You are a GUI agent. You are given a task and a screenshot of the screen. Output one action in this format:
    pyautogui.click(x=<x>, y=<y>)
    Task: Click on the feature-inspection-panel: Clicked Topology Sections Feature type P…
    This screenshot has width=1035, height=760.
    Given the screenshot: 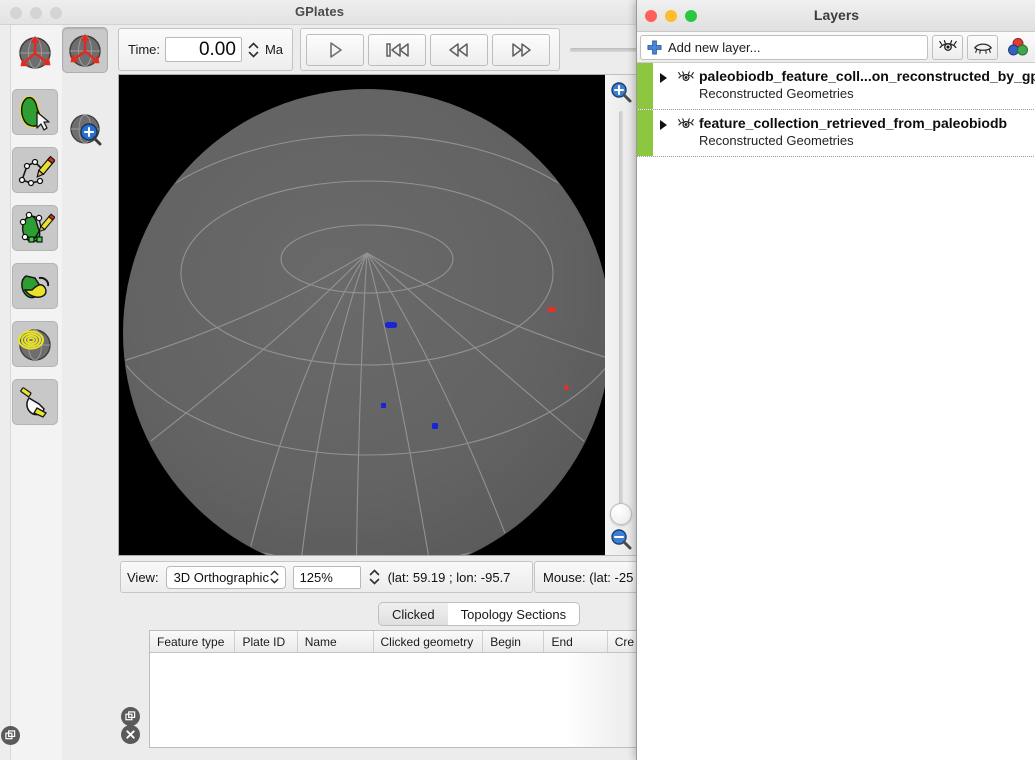 What is the action you would take?
    pyautogui.click(x=389, y=680)
    